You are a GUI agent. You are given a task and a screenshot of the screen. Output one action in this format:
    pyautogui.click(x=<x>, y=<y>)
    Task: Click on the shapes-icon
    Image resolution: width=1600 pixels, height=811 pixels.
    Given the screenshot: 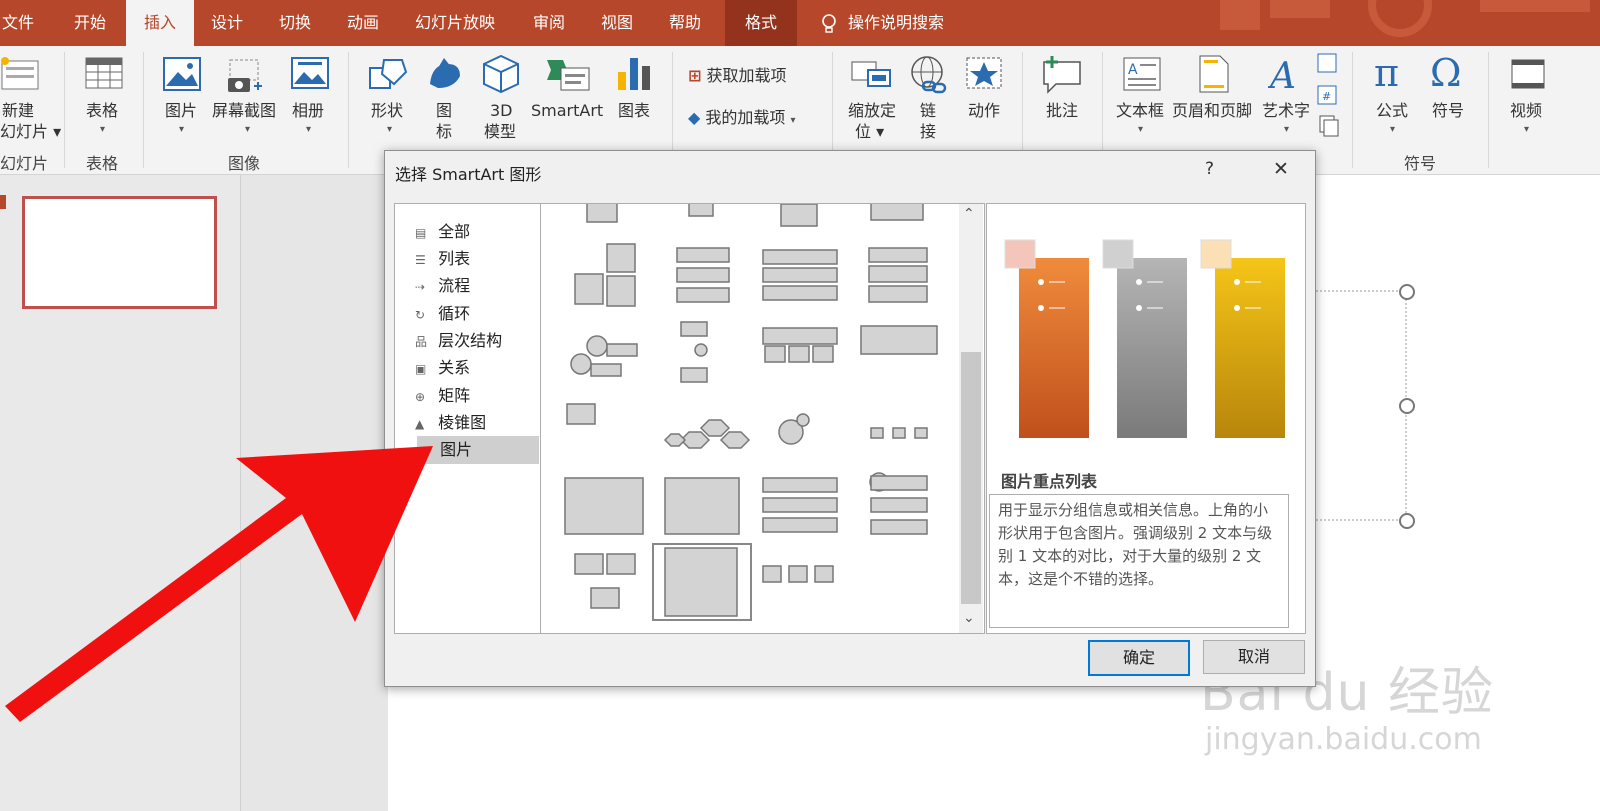 What is the action you would take?
    pyautogui.click(x=388, y=74)
    